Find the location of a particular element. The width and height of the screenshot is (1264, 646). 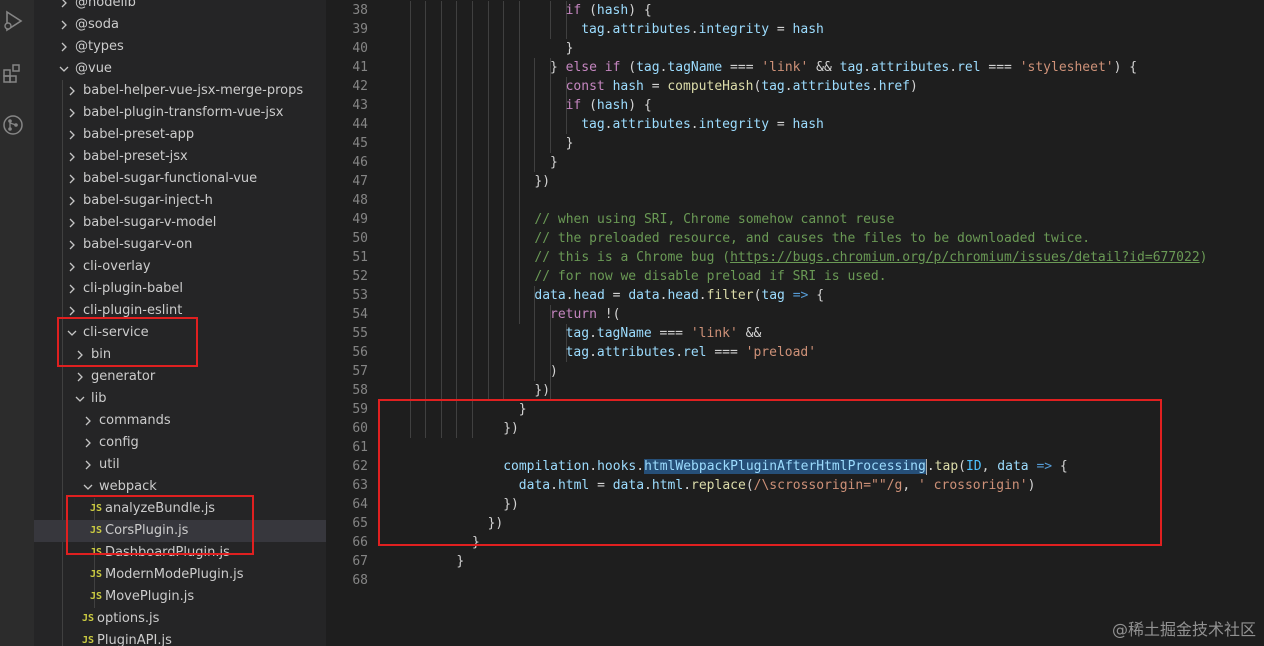

line-number: 53 is located at coordinates (360, 295).